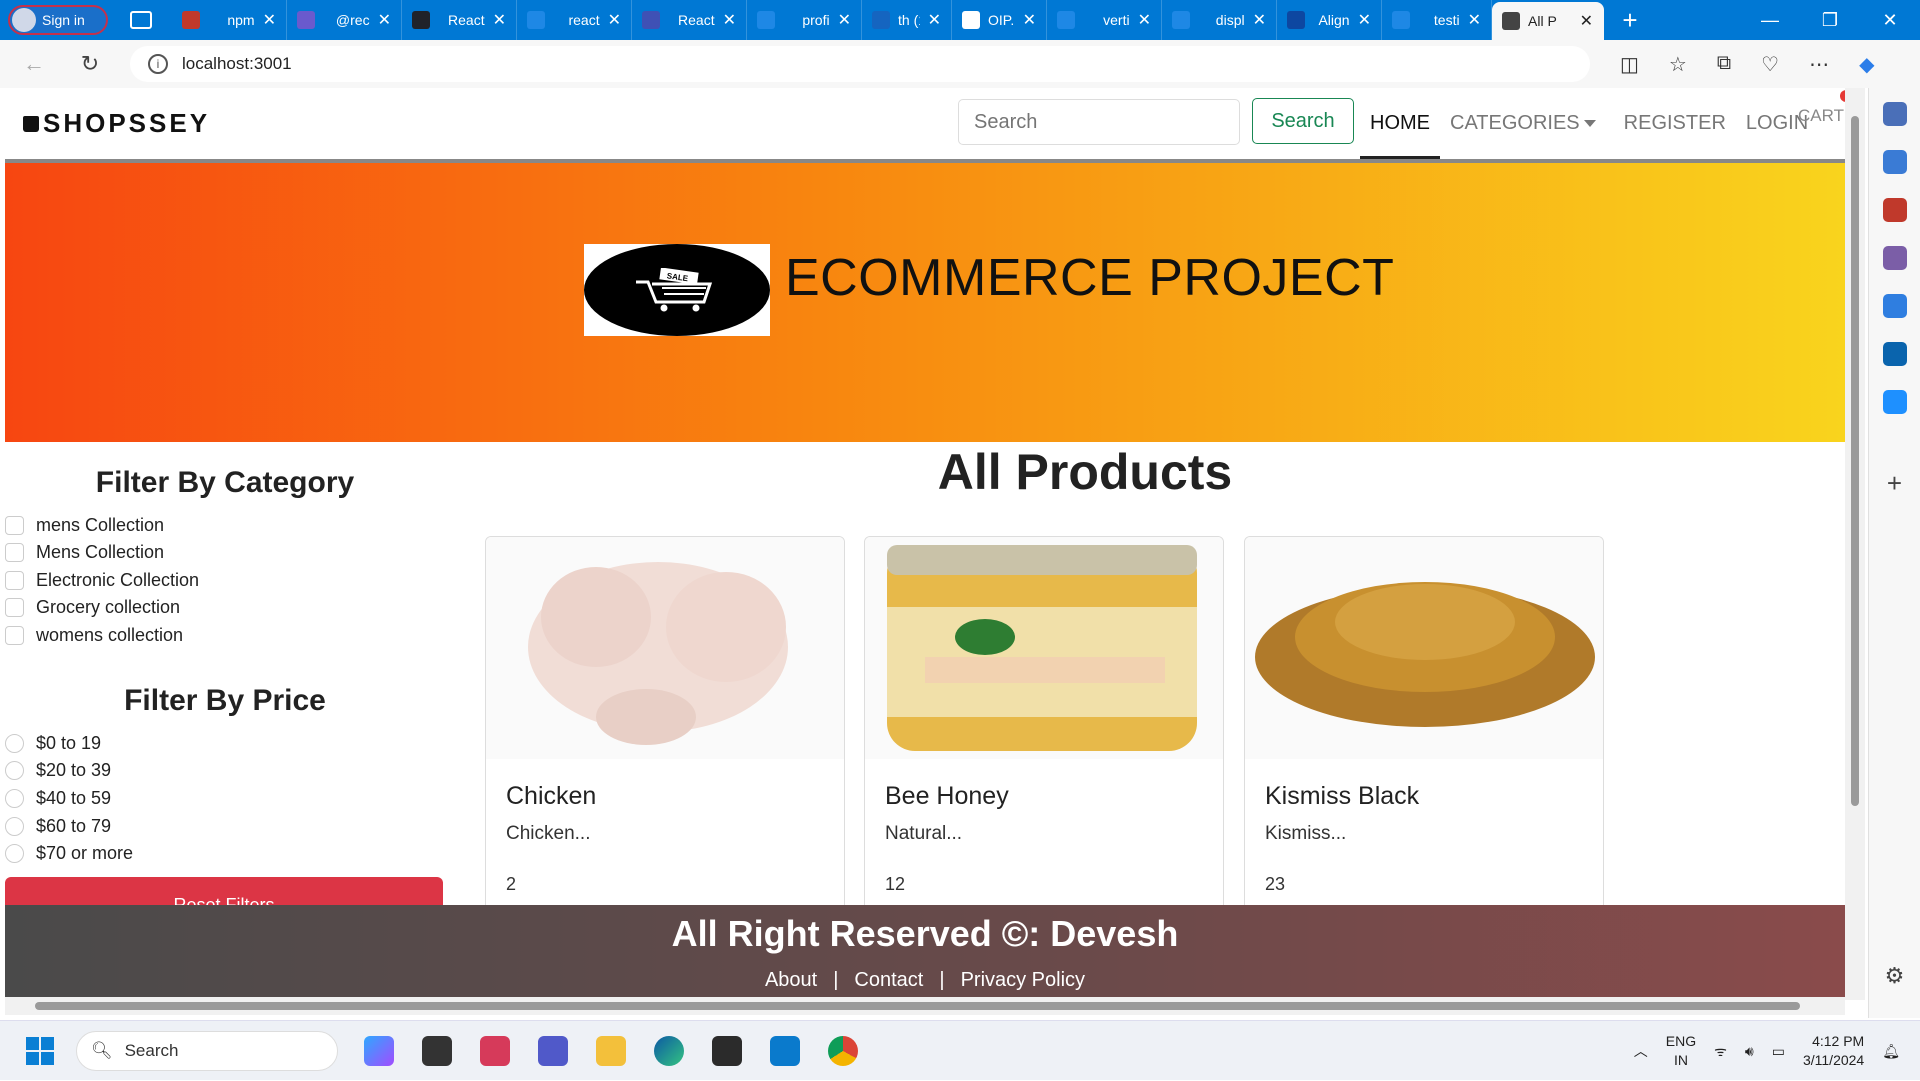 The image size is (1920, 1081). Describe the element at coordinates (611, 1050) in the screenshot. I see `file-explorer-icon` at that location.